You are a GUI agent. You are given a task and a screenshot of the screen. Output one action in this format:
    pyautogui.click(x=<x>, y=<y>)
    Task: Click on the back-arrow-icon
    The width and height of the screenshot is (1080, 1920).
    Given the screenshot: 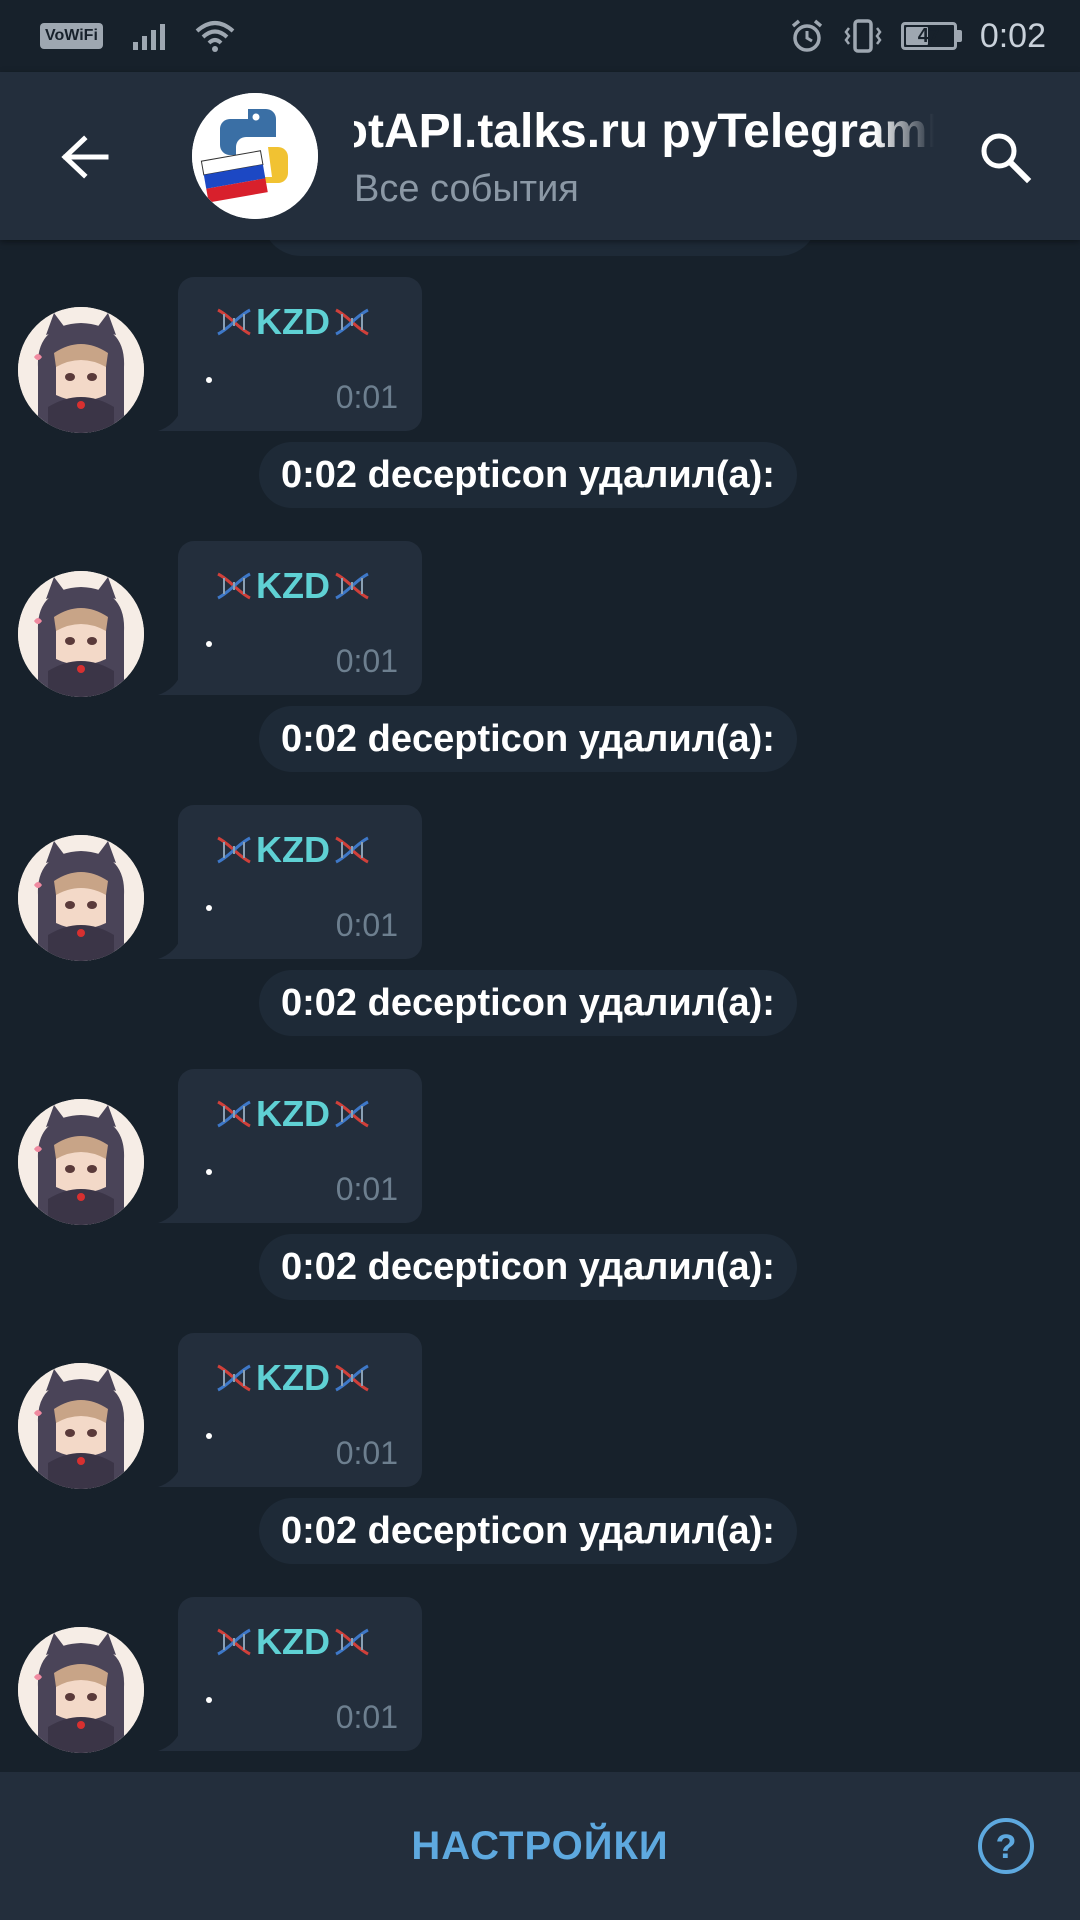 What is the action you would take?
    pyautogui.click(x=85, y=157)
    